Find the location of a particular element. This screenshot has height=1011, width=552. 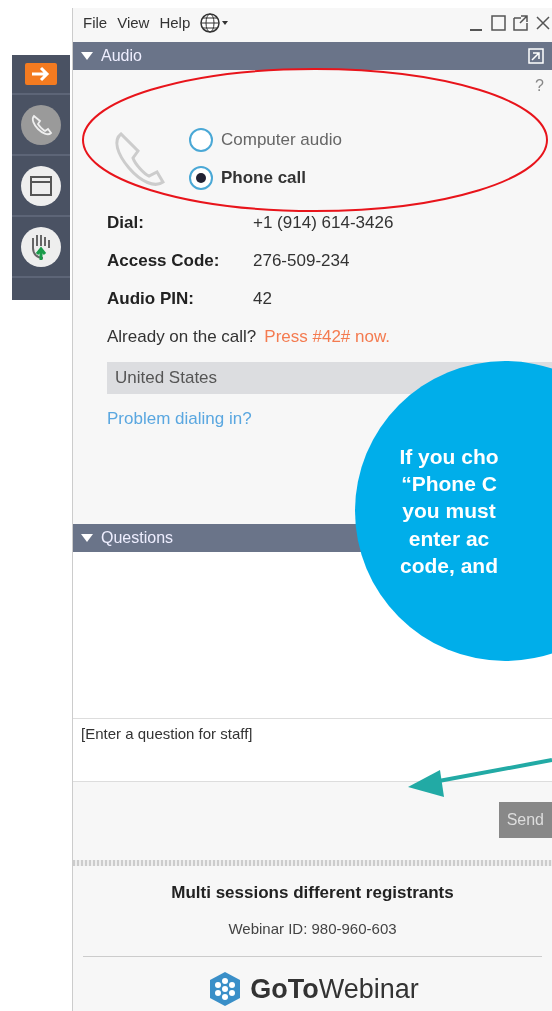

language-icon is located at coordinates (215, 23).